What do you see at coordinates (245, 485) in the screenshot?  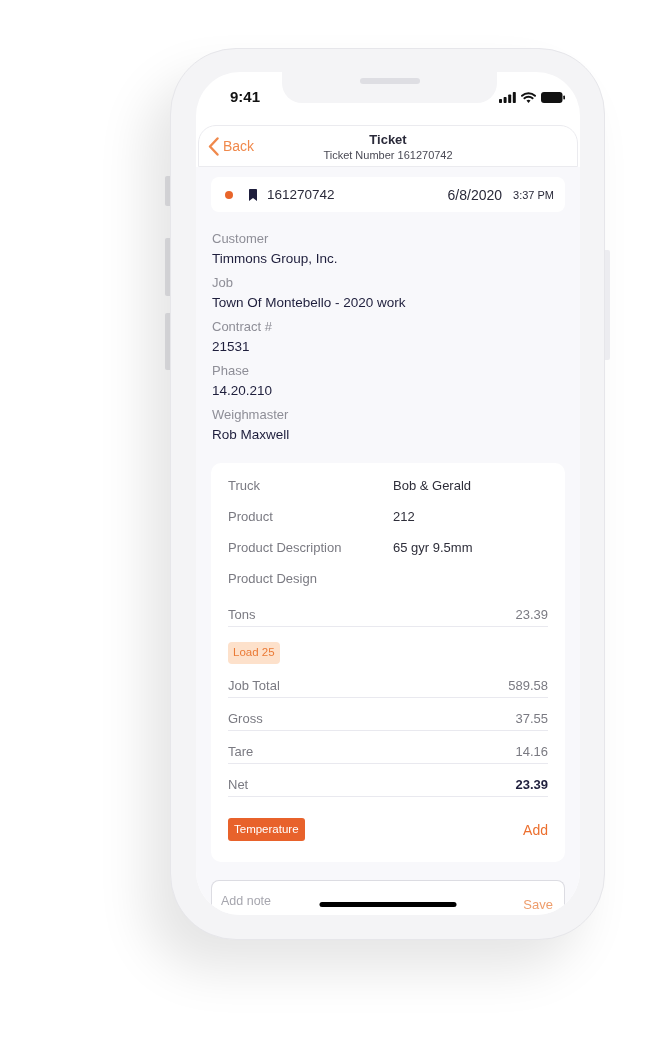 I see `detail-label: Truck` at bounding box center [245, 485].